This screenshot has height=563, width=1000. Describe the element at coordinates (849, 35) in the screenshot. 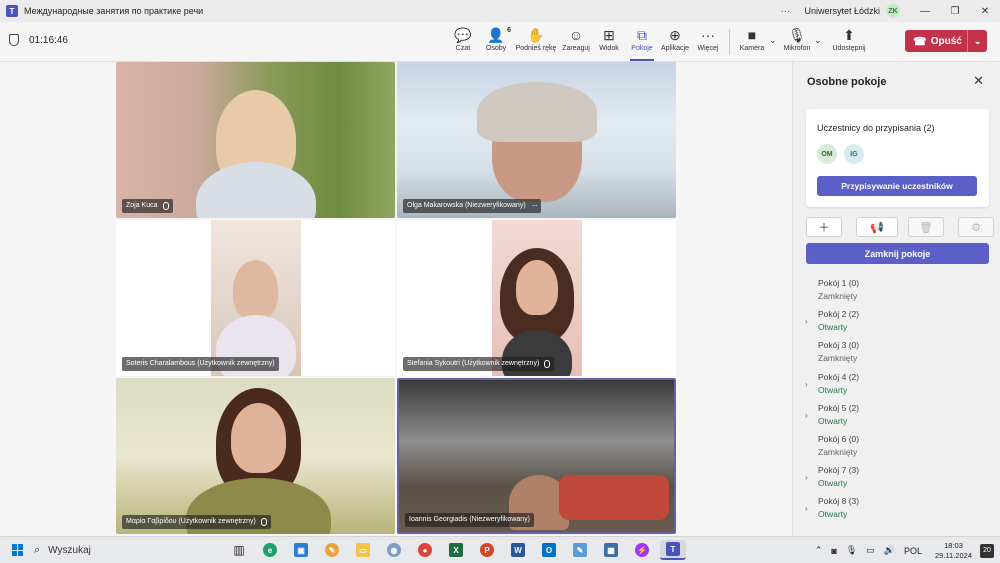

I see `share-icon: ⬆` at that location.